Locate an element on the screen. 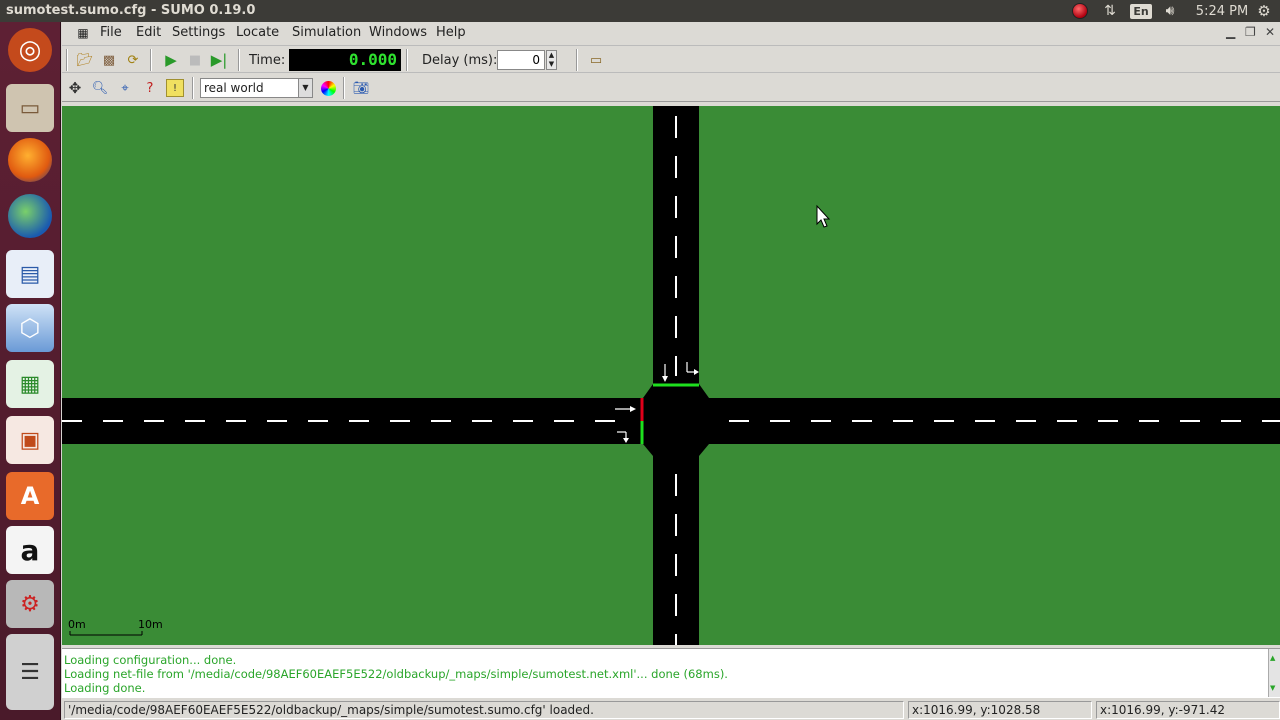 This screenshot has height=720, width=1280. message-scrollbar: ▲ ▼ is located at coordinates (1274, 673).